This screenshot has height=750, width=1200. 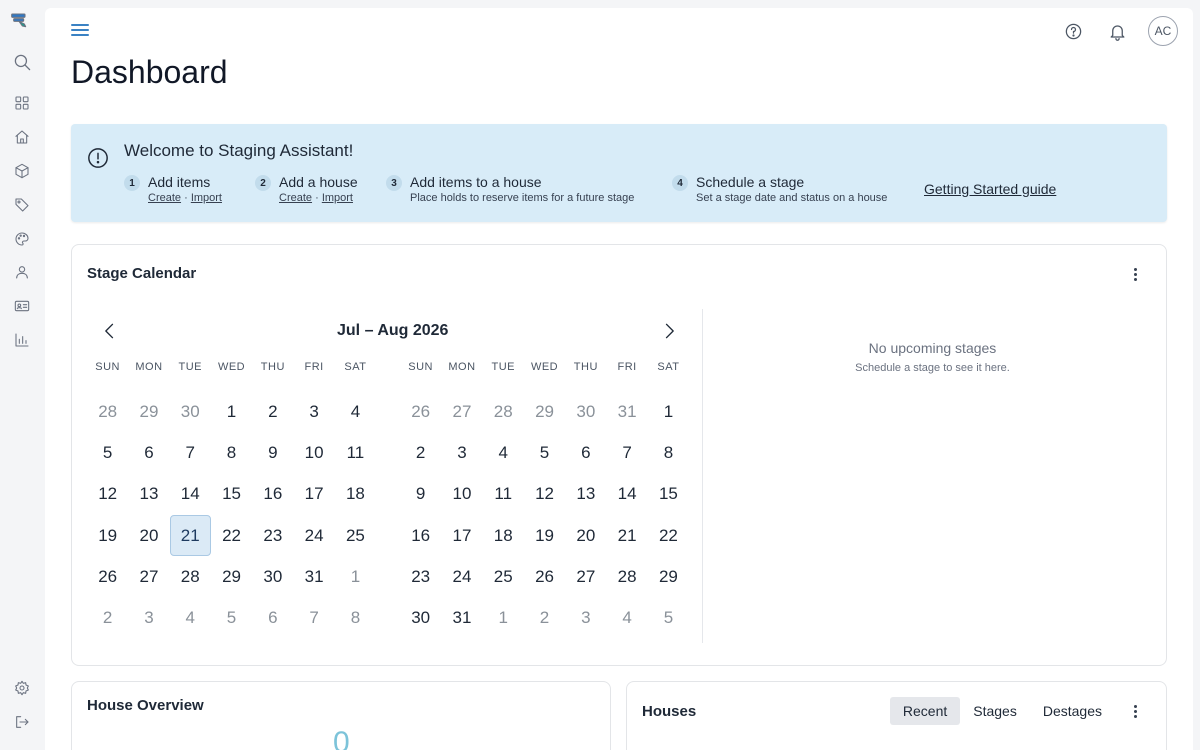 What do you see at coordinates (22, 171) in the screenshot?
I see `box-icon` at bounding box center [22, 171].